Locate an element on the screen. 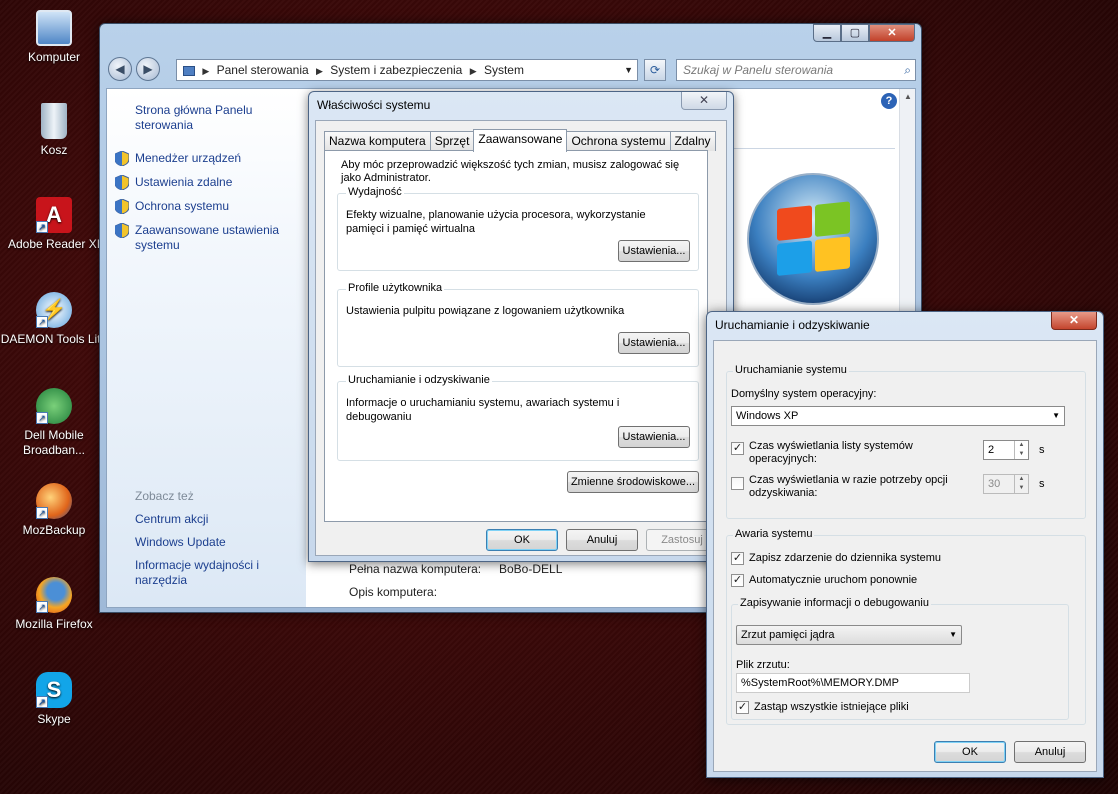 The height and width of the screenshot is (794, 1118). search-icon: ⌕ is located at coordinates (907, 70).